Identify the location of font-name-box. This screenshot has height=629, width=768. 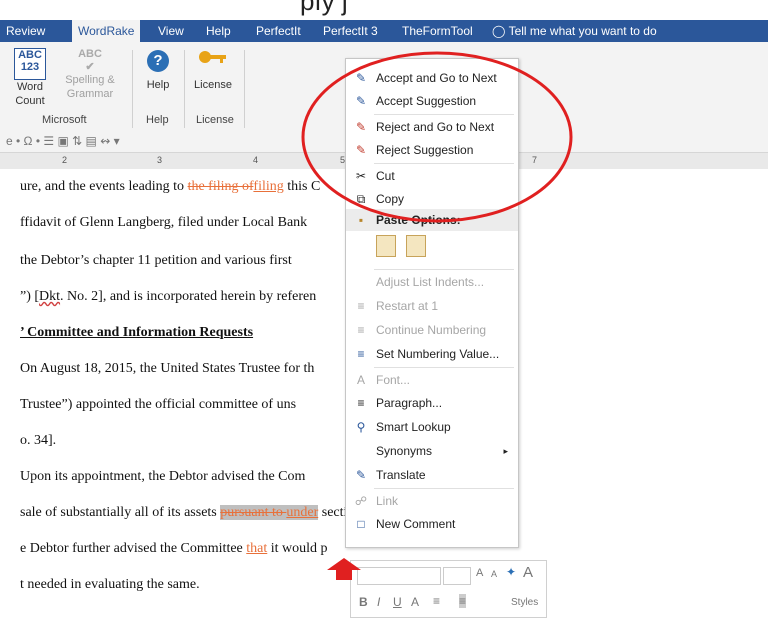
(399, 576).